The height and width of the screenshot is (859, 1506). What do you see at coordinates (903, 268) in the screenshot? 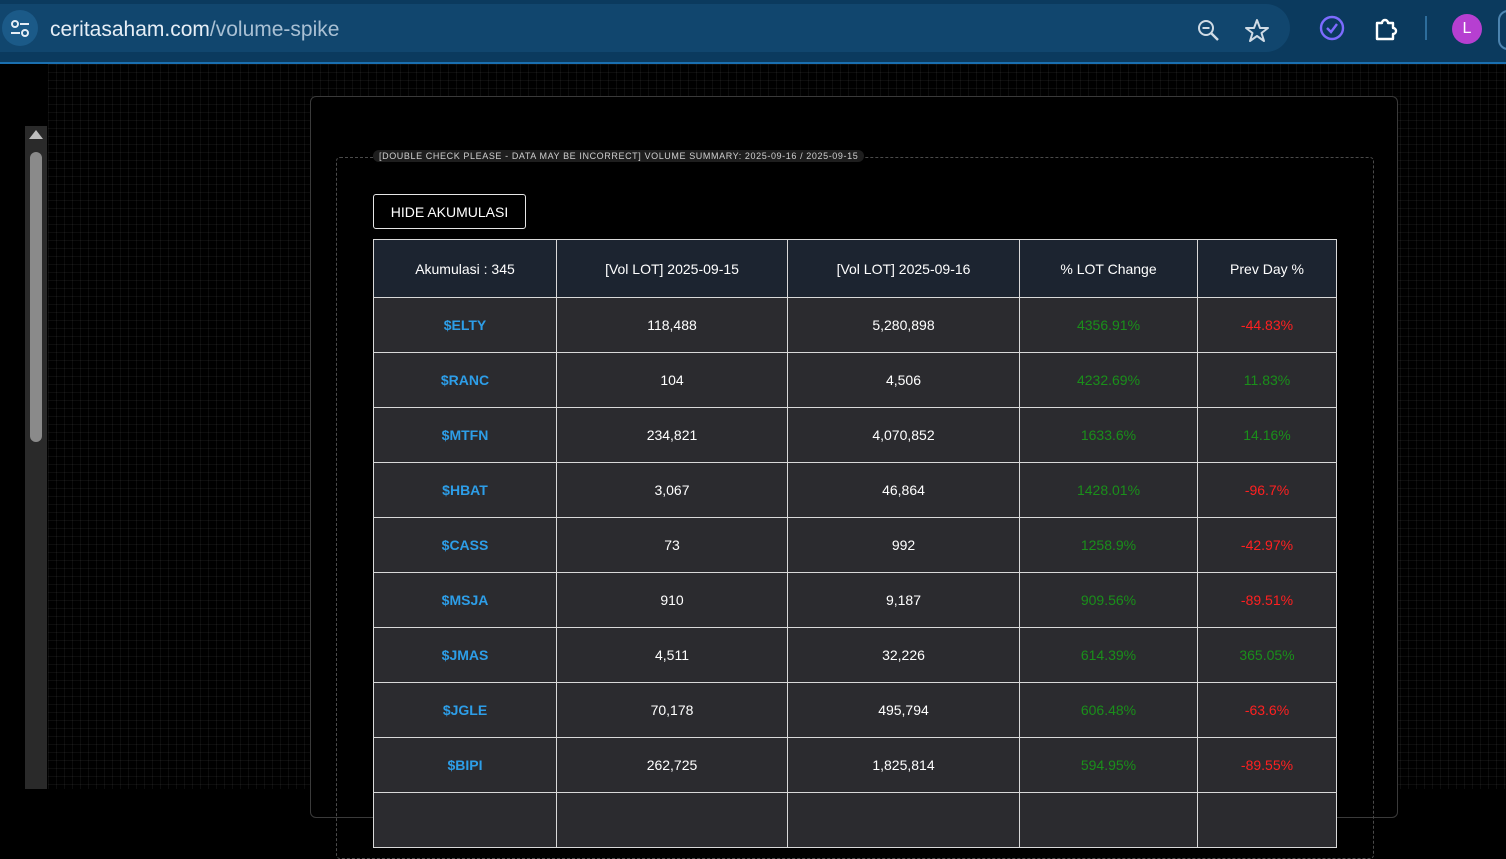
I see `header-vol-curr: [Vol LOT] 2025-09-16` at bounding box center [903, 268].